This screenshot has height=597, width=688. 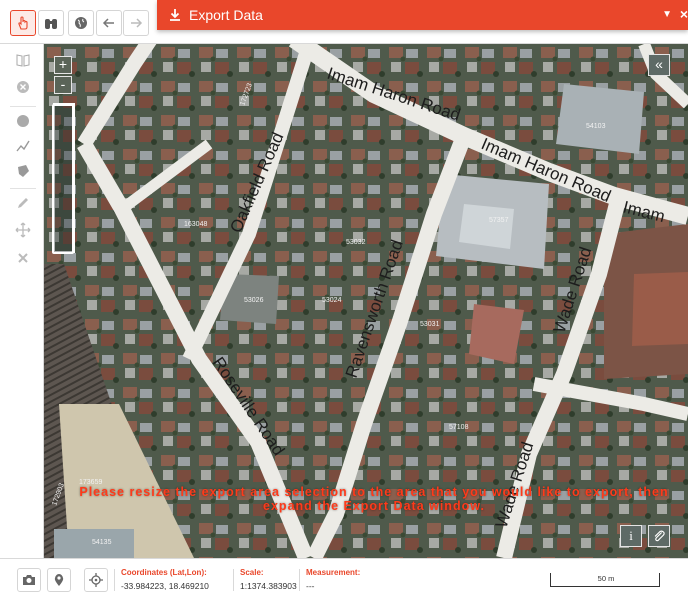 I want to click on plot-label: 54103, so click(x=596, y=126).